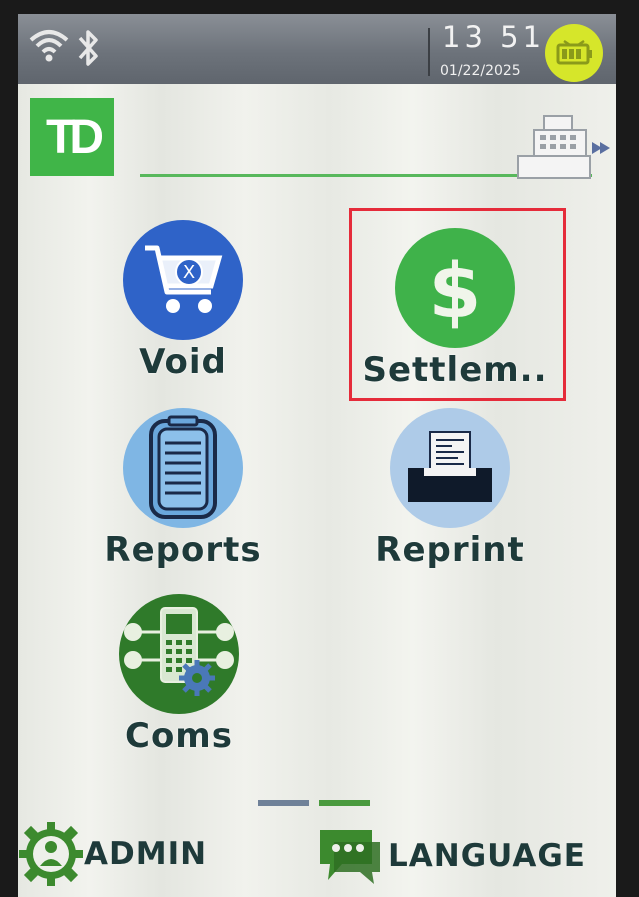 The width and height of the screenshot is (639, 897). What do you see at coordinates (450, 550) in the screenshot?
I see `reprint-label: Reprint` at bounding box center [450, 550].